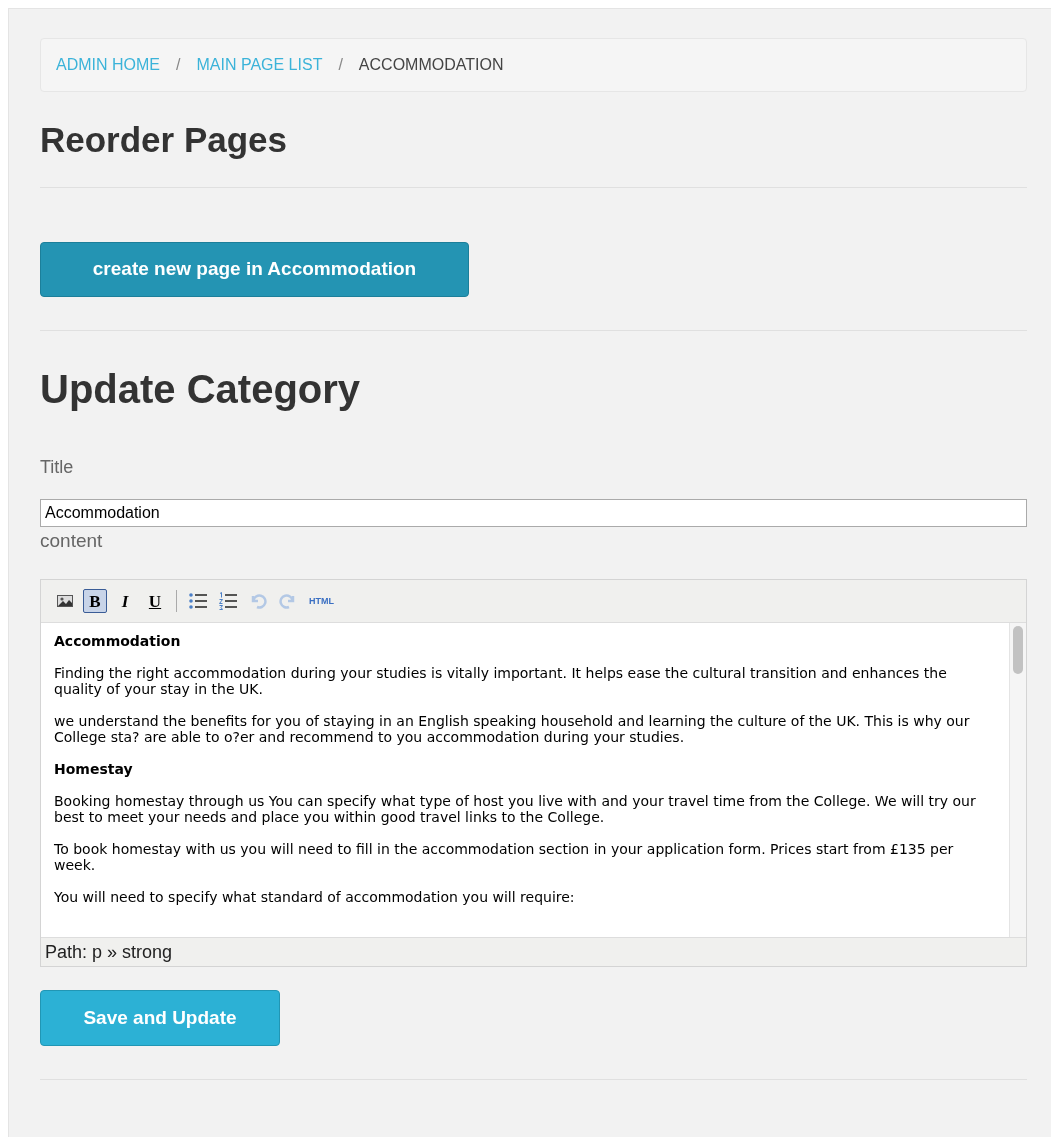  What do you see at coordinates (254, 269) in the screenshot?
I see `create-page-button: create new page in Accommodation` at bounding box center [254, 269].